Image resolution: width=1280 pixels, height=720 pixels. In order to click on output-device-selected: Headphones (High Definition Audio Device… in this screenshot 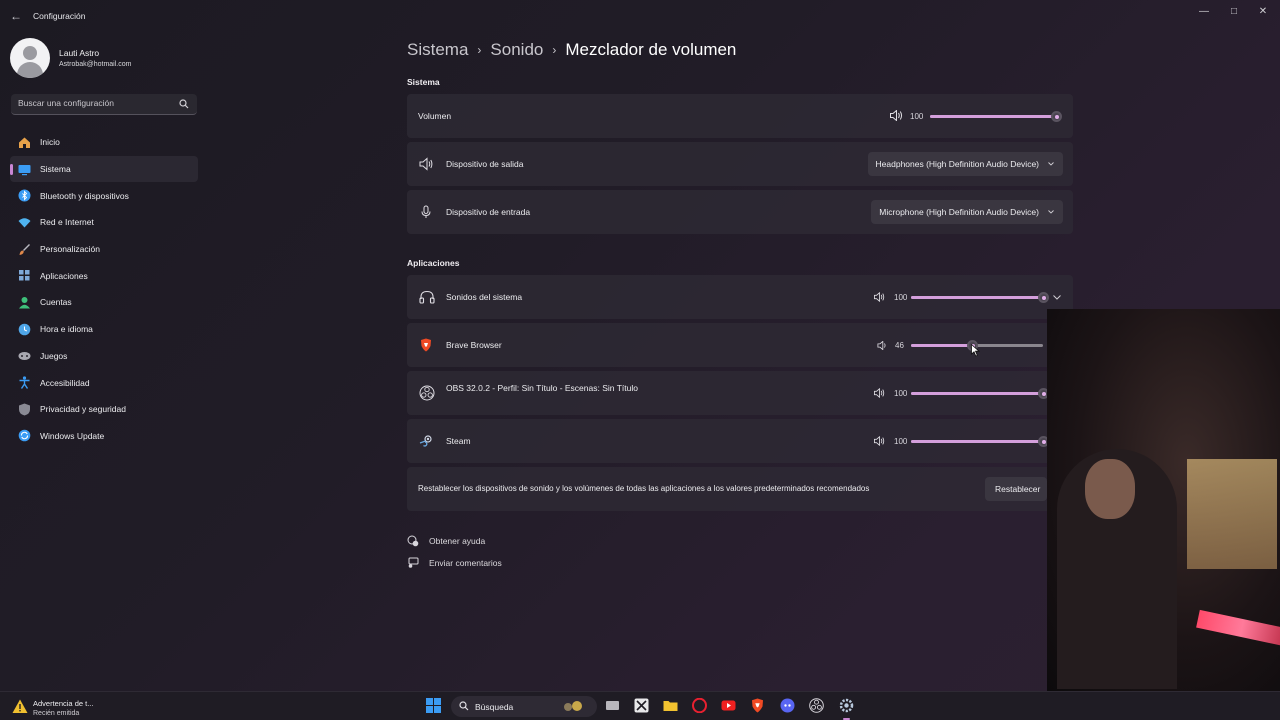, I will do `click(957, 164)`.